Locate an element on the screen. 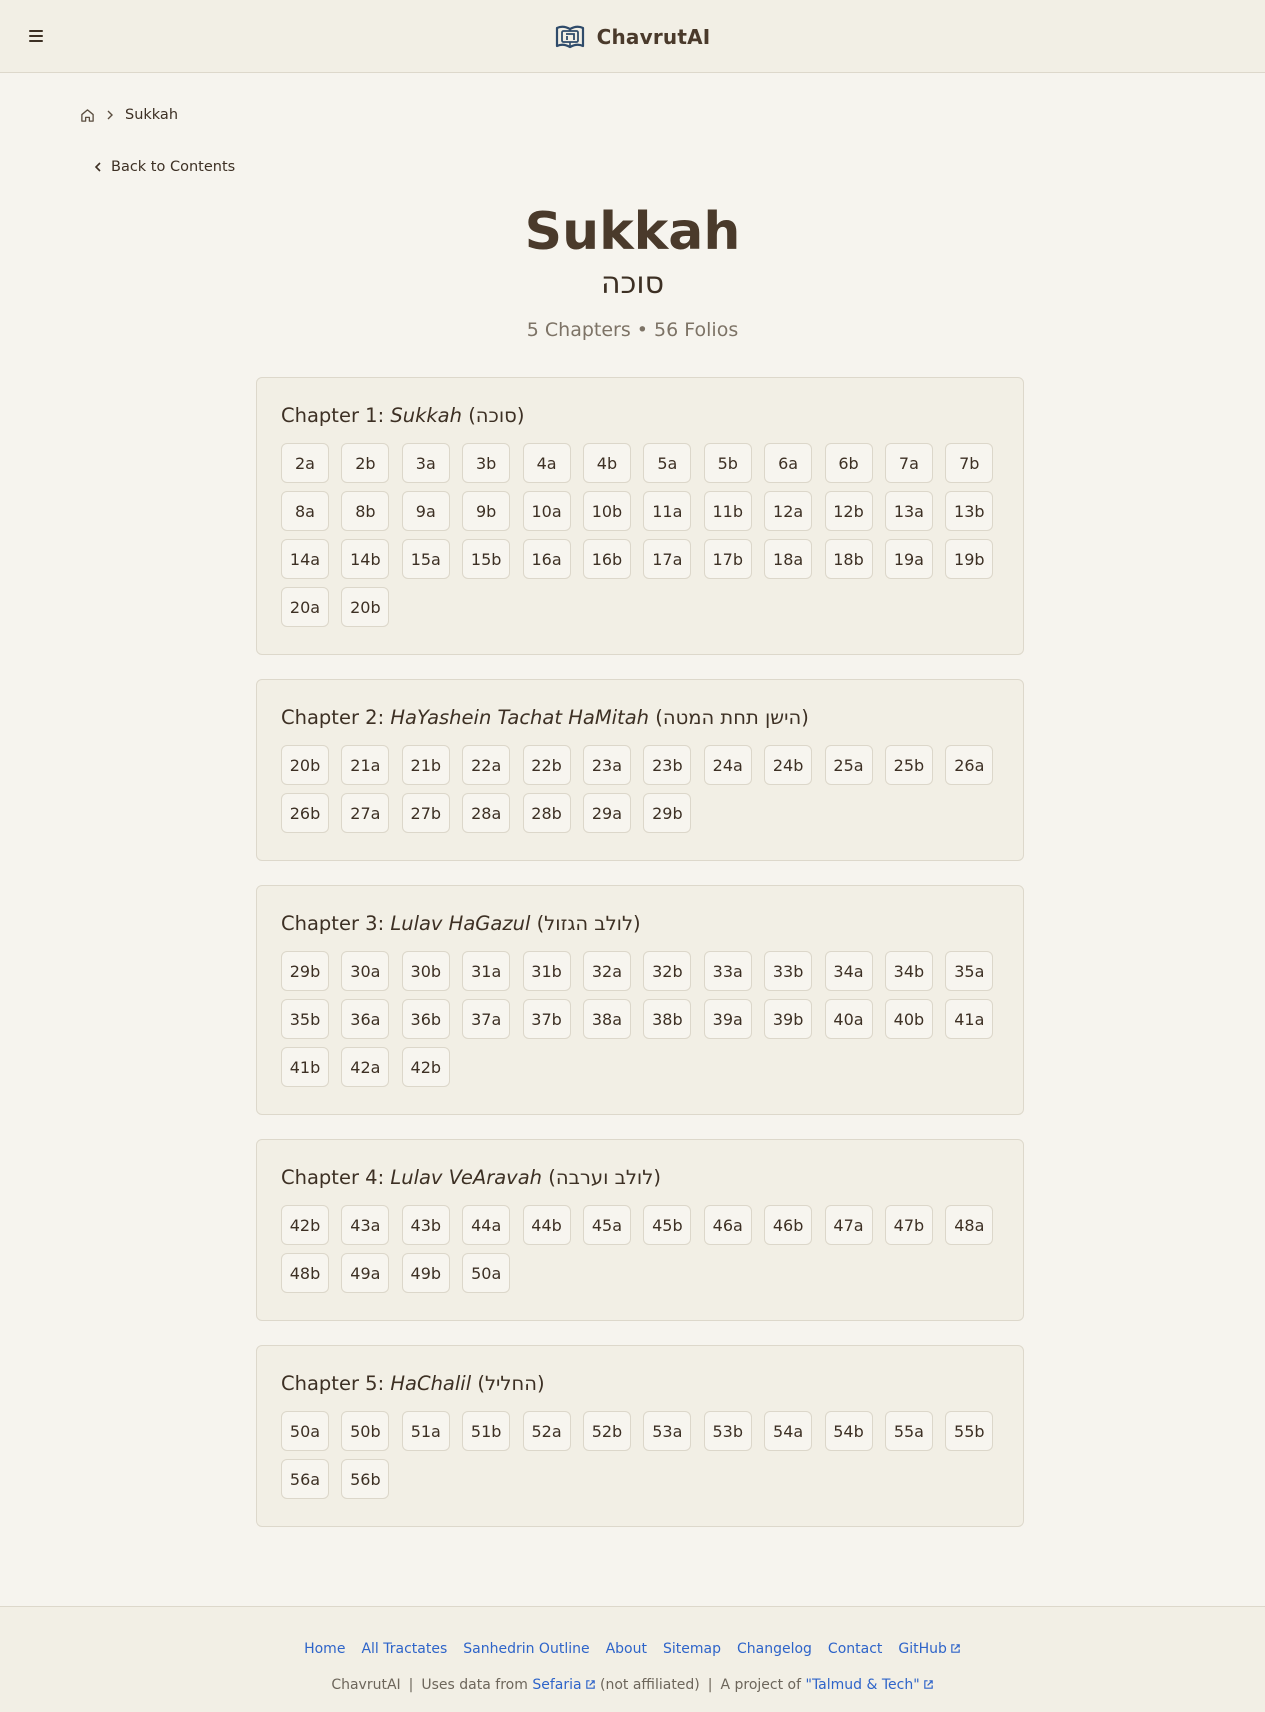 The image size is (1265, 1712). folio-button: 40a is located at coordinates (848, 1019).